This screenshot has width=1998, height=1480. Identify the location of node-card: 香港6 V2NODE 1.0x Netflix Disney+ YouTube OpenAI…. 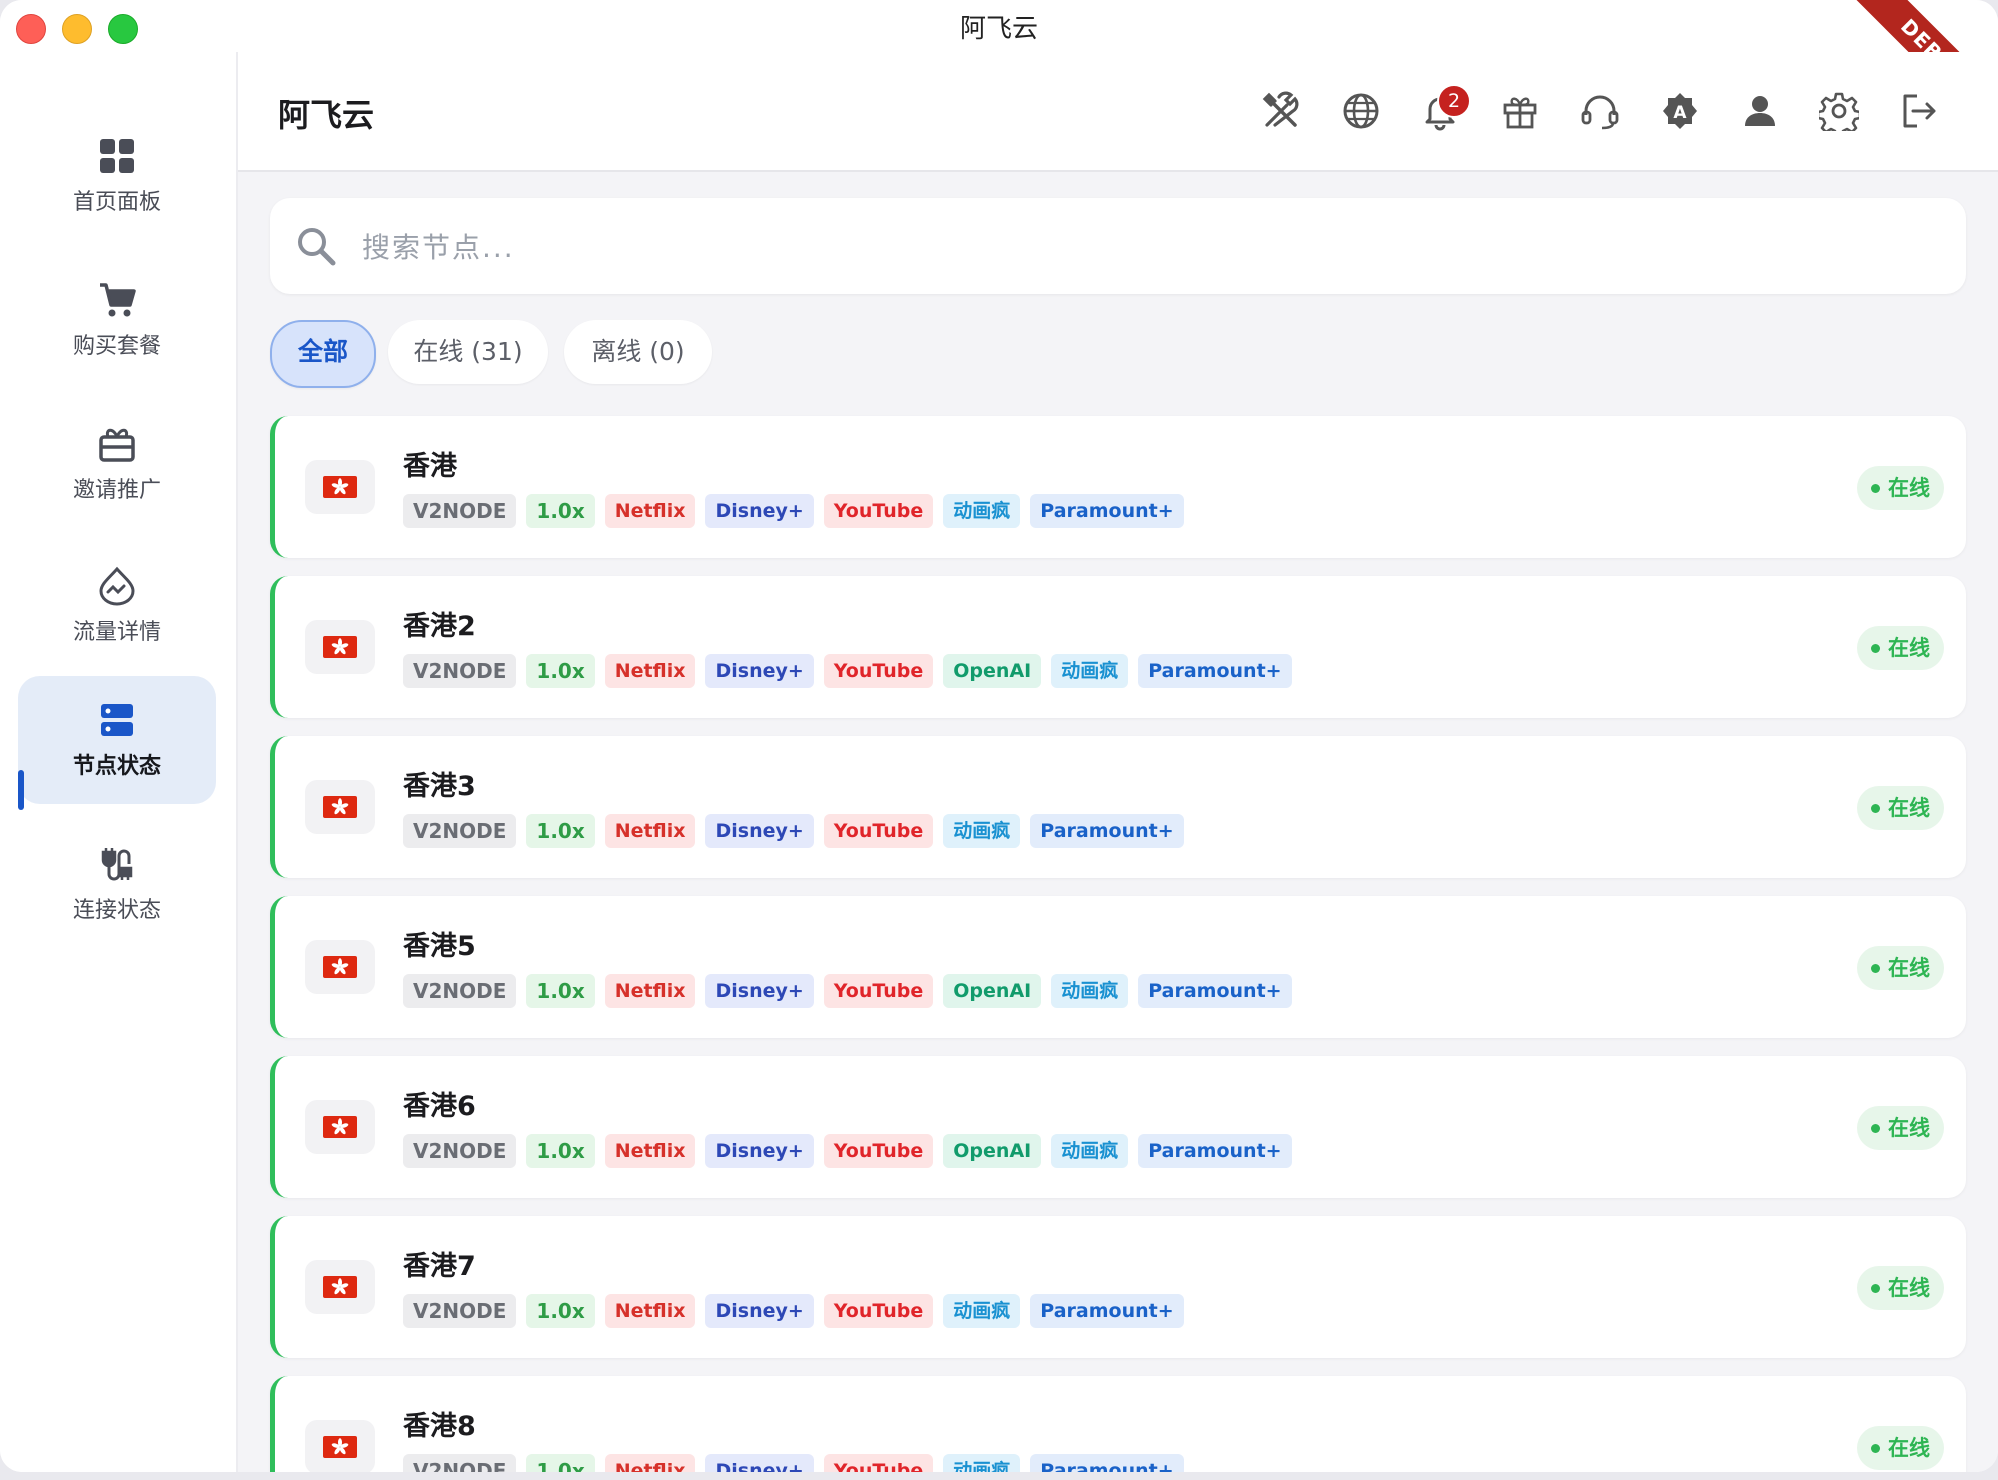
(1118, 1127).